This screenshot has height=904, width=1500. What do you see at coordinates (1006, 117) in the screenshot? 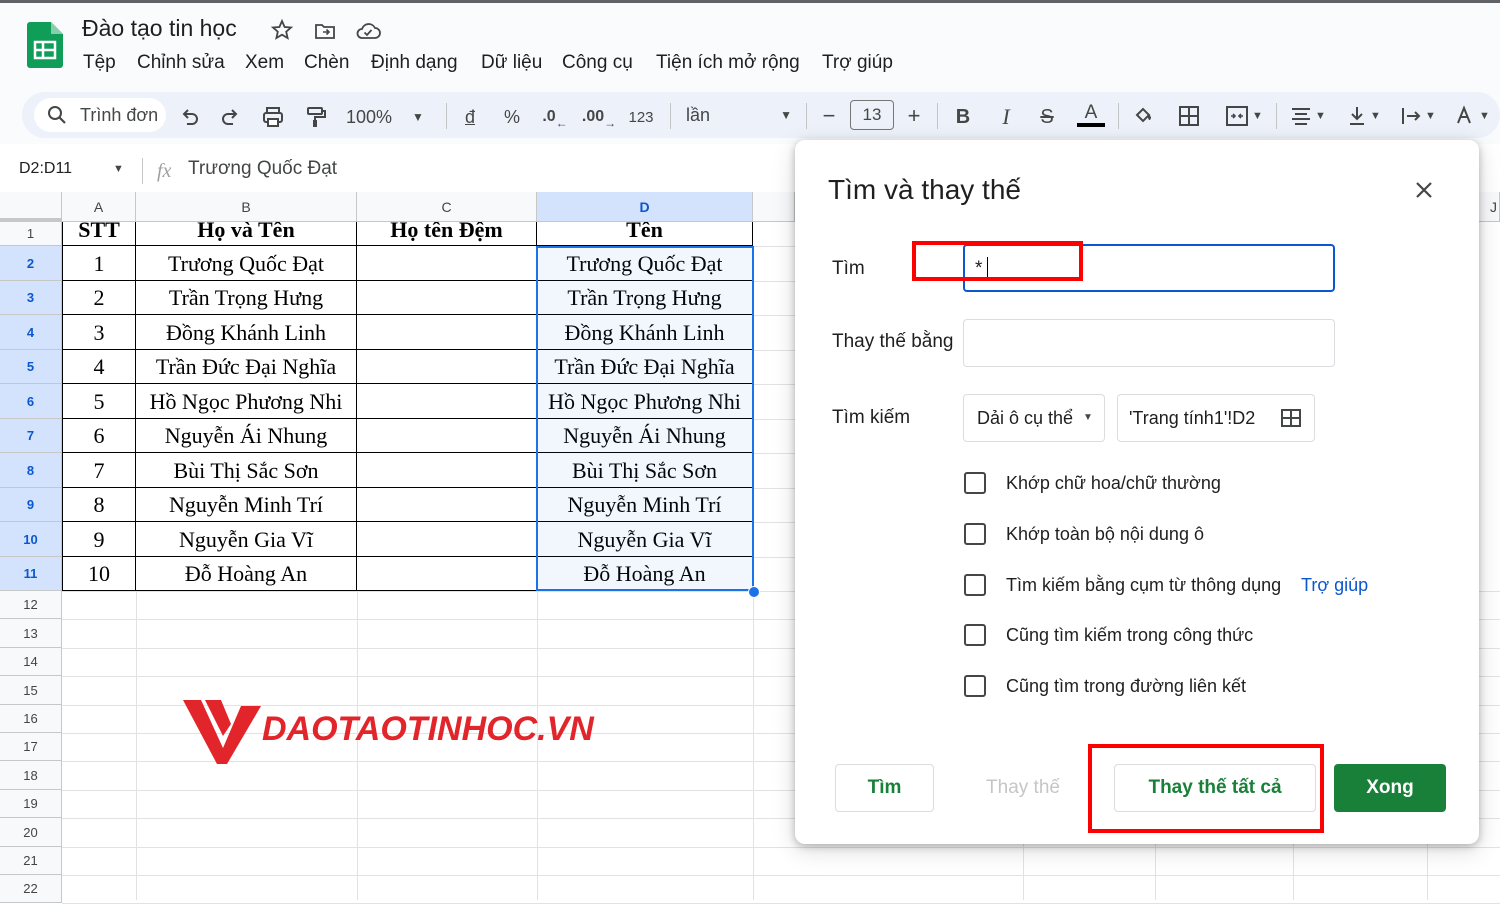
I see `italic-button: I` at bounding box center [1006, 117].